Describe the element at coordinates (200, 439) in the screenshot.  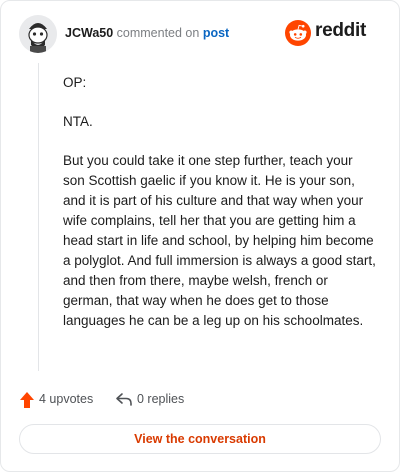
I see `view-conversation-button: View the conversation` at that location.